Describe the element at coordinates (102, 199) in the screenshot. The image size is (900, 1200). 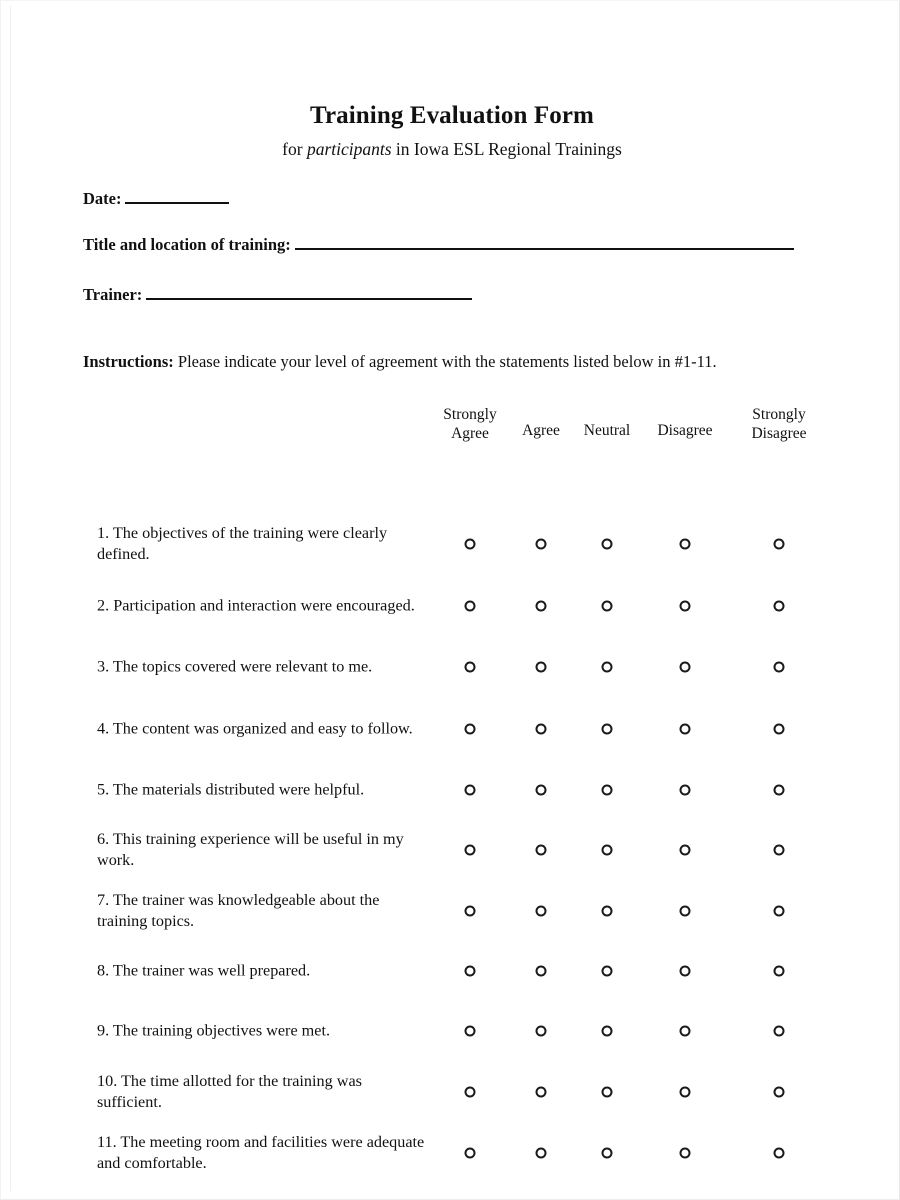
I see `date-field-label: Date:` at that location.